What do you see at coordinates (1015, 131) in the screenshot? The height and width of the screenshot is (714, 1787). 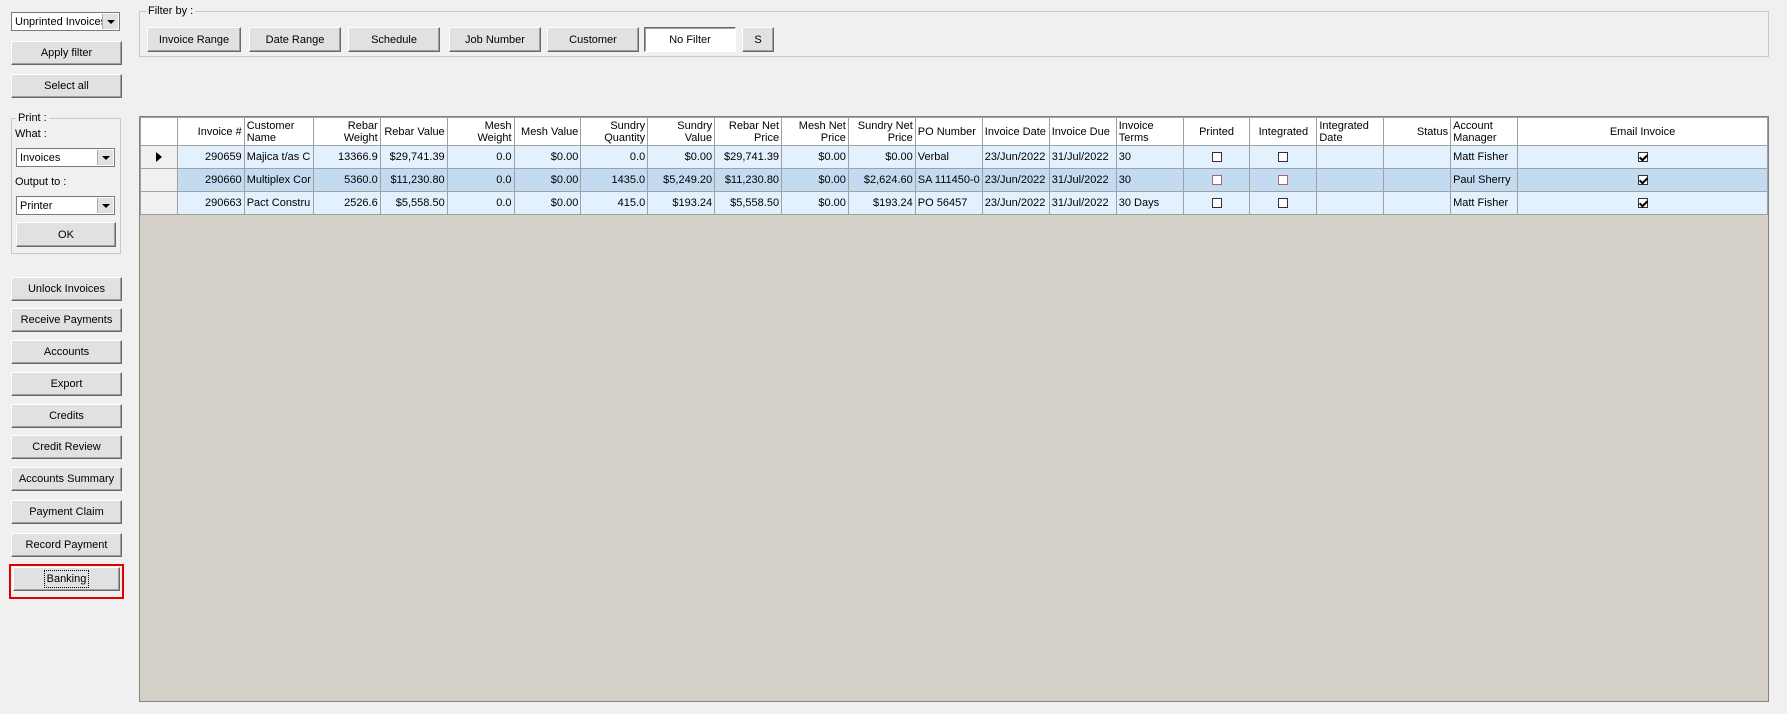 I see `col-invoice-date: Invoice Date` at bounding box center [1015, 131].